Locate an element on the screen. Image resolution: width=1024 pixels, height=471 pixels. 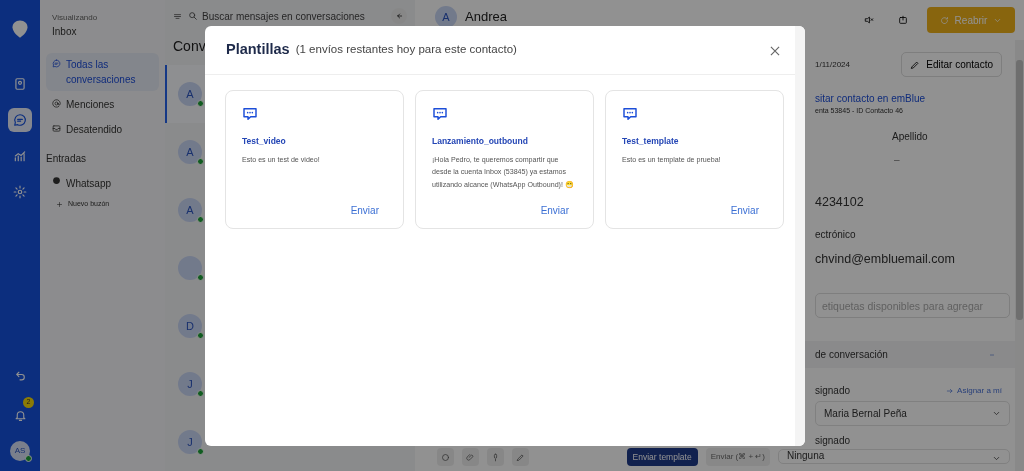
template-name: Test_video is located at coordinates (264, 141).